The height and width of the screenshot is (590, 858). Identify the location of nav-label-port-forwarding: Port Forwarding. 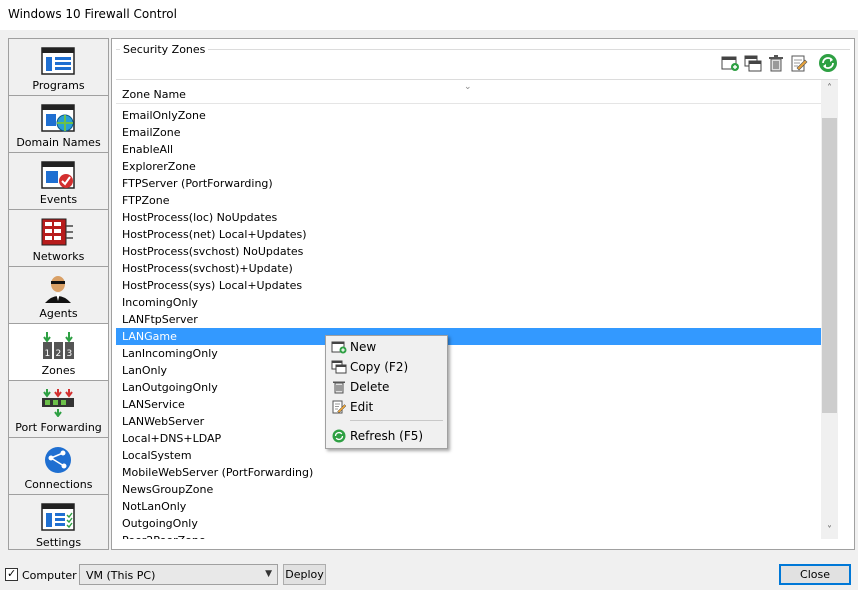
(58, 427).